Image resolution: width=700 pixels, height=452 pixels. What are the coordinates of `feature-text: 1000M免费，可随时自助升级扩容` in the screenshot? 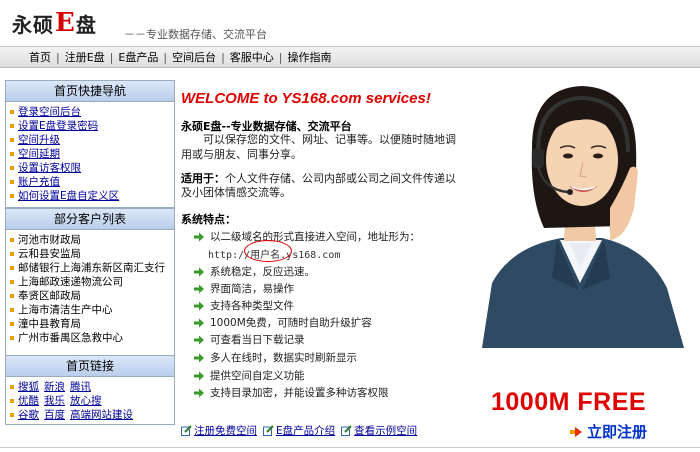 It's located at (291, 323).